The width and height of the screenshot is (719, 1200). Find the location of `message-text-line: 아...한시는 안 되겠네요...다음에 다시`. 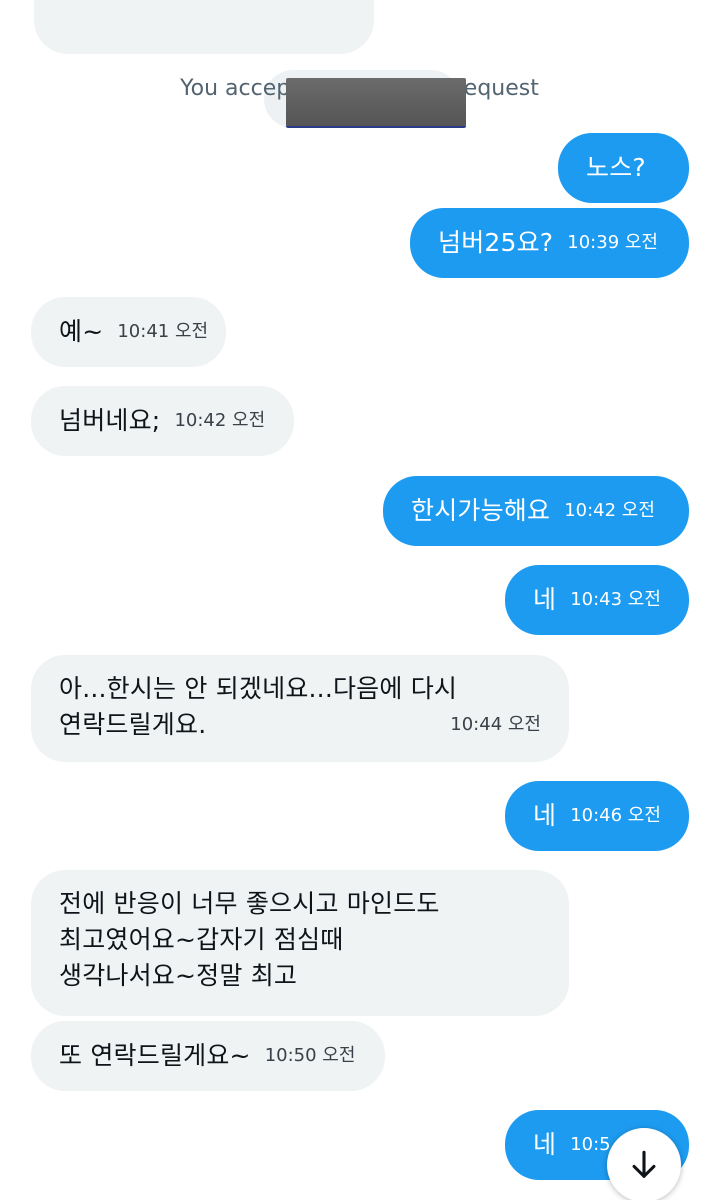

message-text-line: 아...한시는 안 되겠네요...다음에 다시 is located at coordinates (258, 688).